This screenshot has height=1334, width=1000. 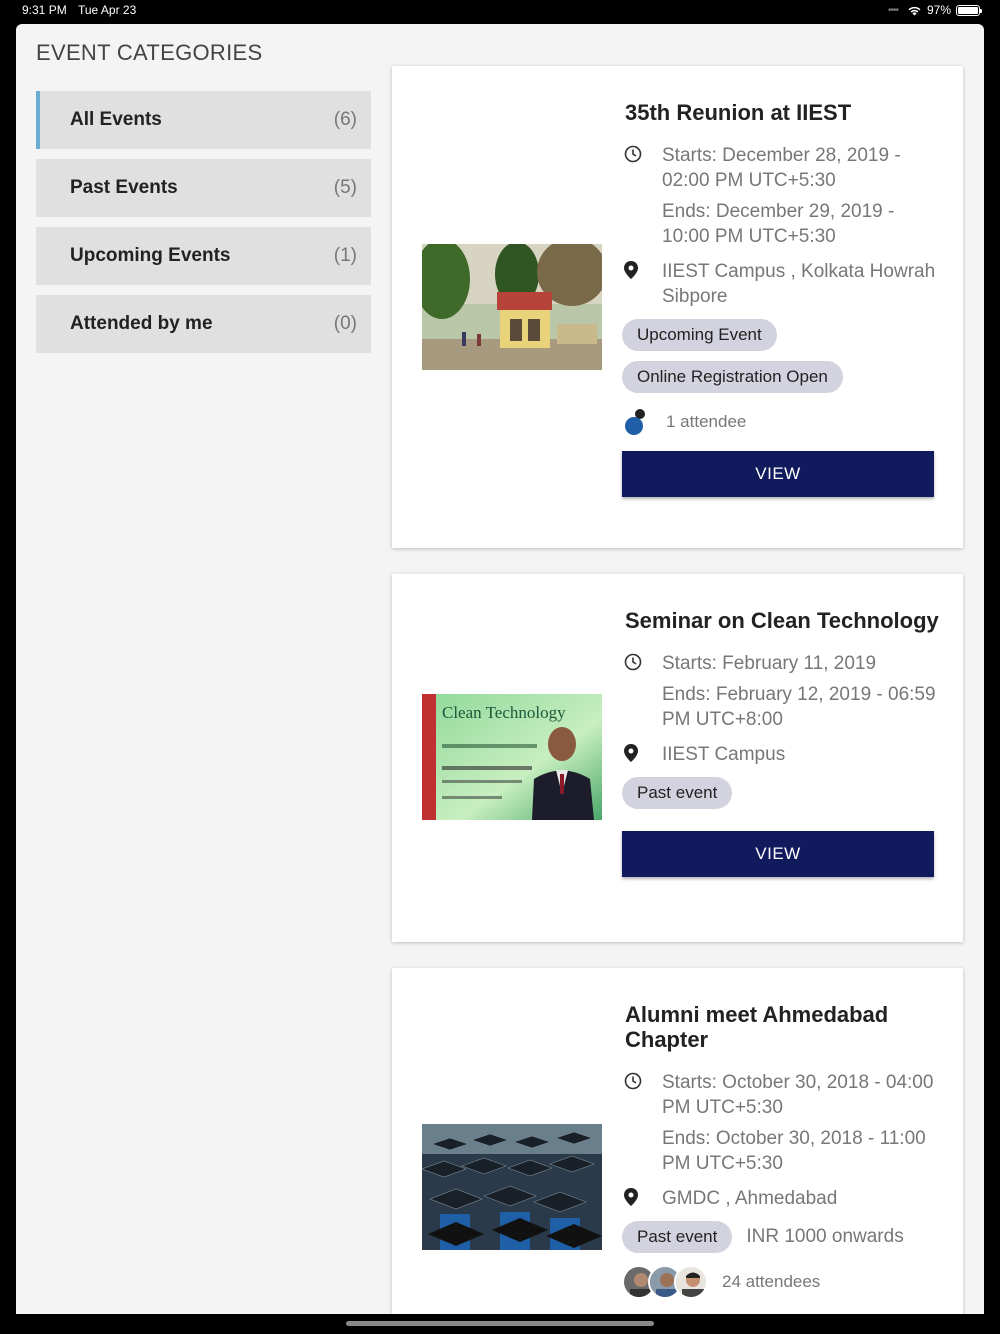 What do you see at coordinates (635, 422) in the screenshot?
I see `attendee-avatar-icon` at bounding box center [635, 422].